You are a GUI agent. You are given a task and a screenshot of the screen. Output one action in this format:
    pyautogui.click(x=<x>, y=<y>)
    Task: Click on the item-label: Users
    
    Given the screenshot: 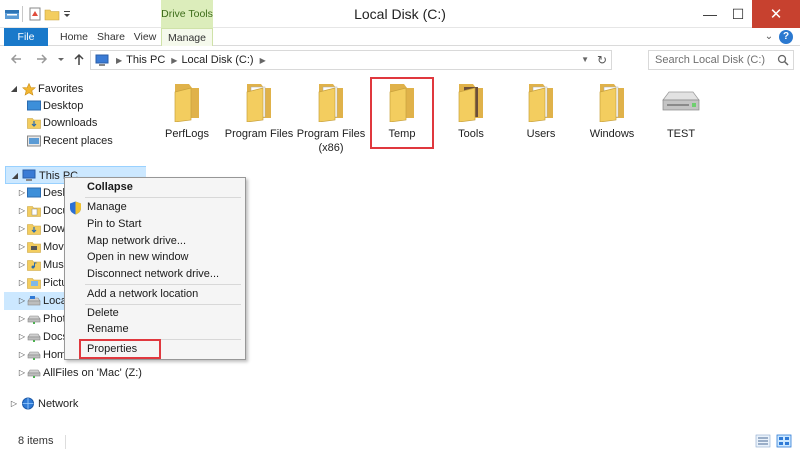 What is the action you would take?
    pyautogui.click(x=541, y=134)
    